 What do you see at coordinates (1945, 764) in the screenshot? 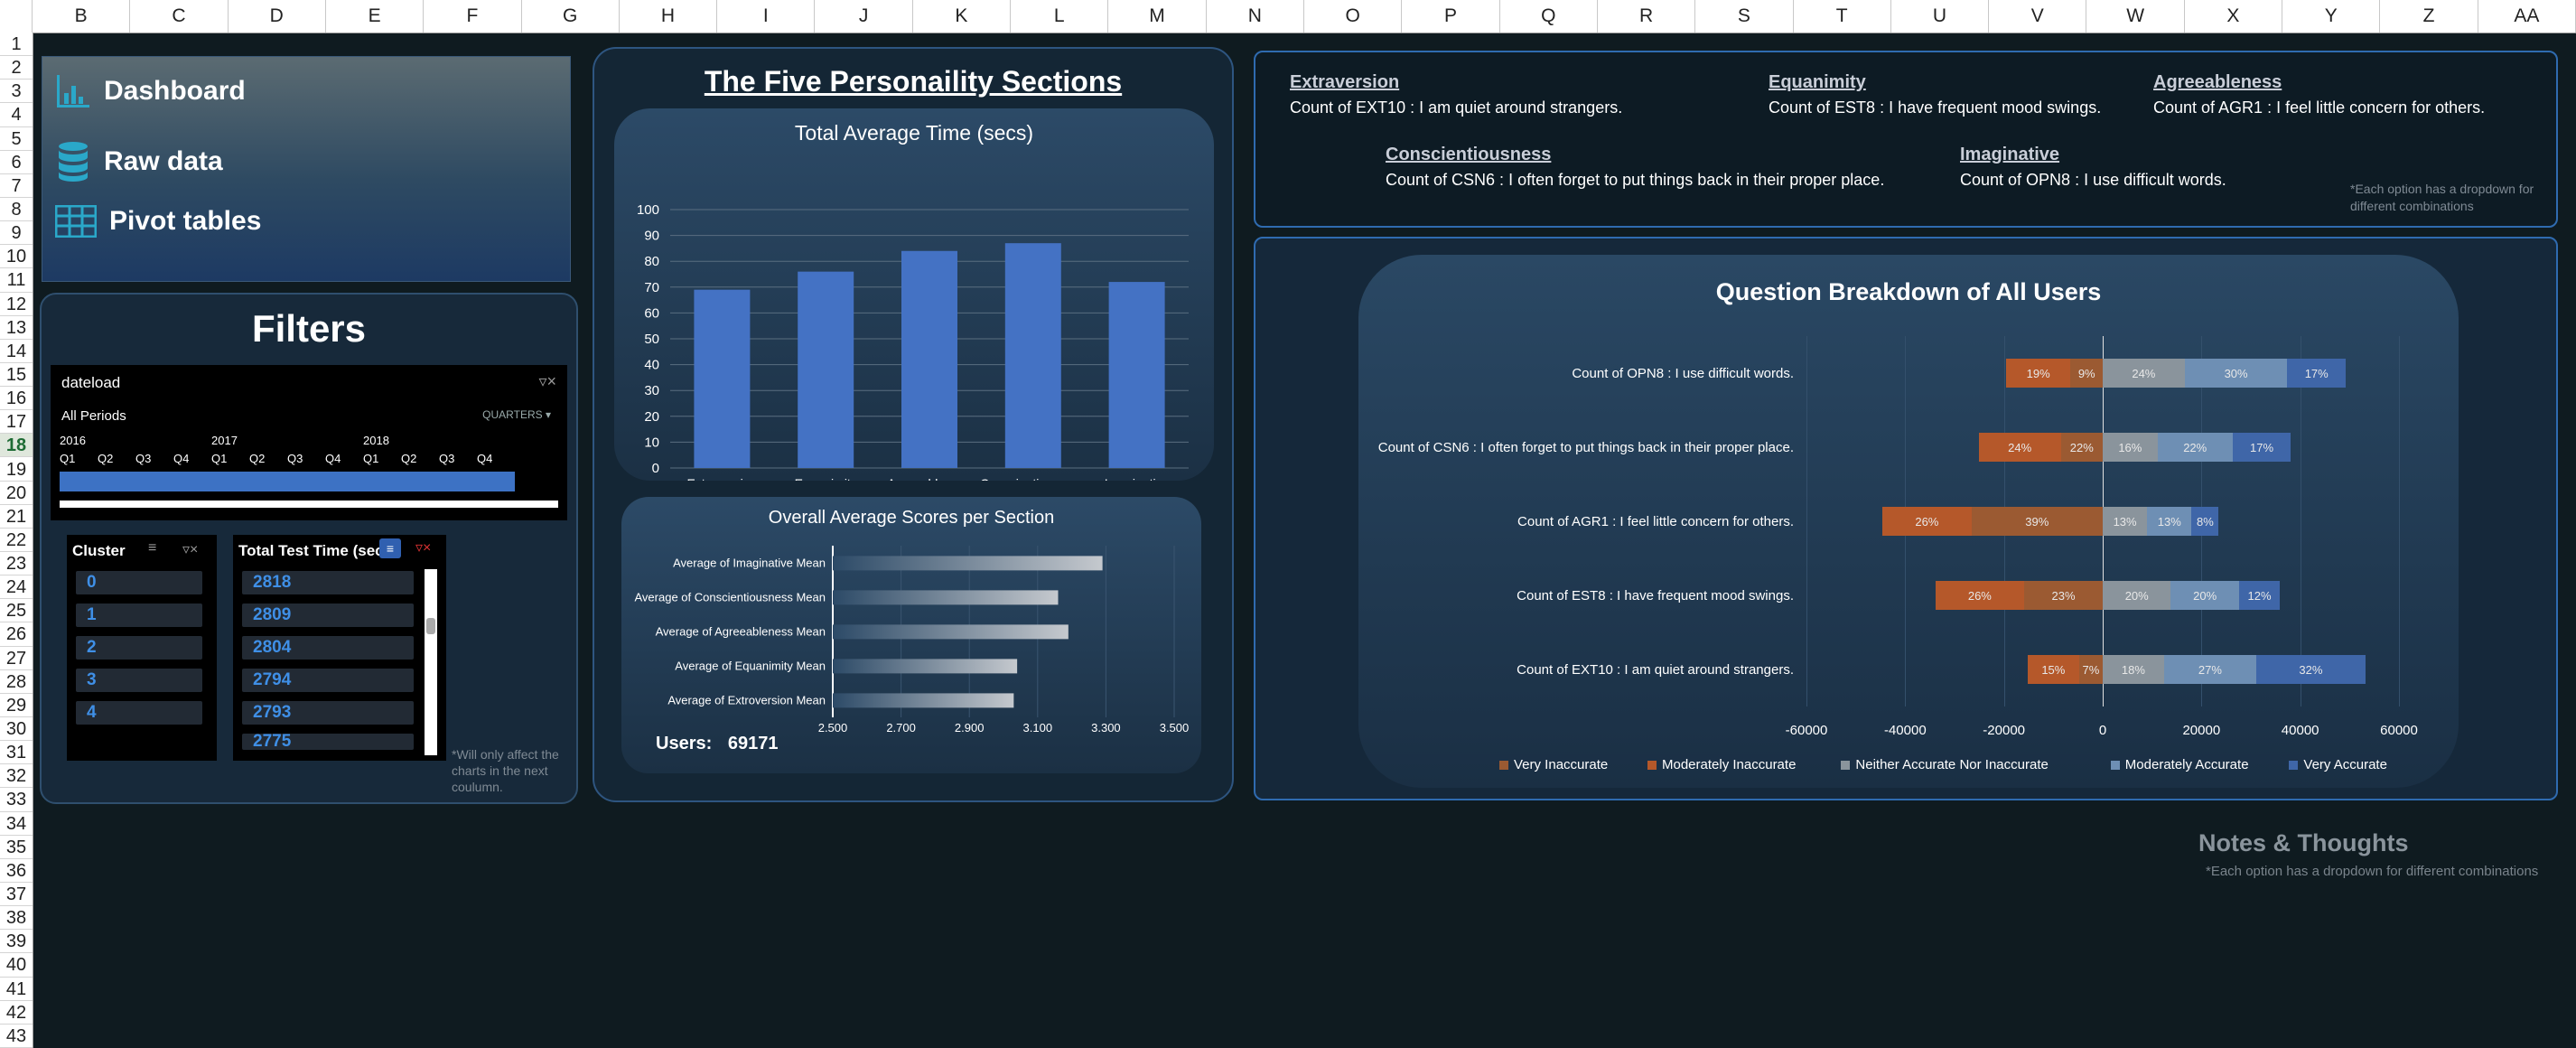
I see `legend-item: Neither Accurate Nor Inaccurate` at bounding box center [1945, 764].